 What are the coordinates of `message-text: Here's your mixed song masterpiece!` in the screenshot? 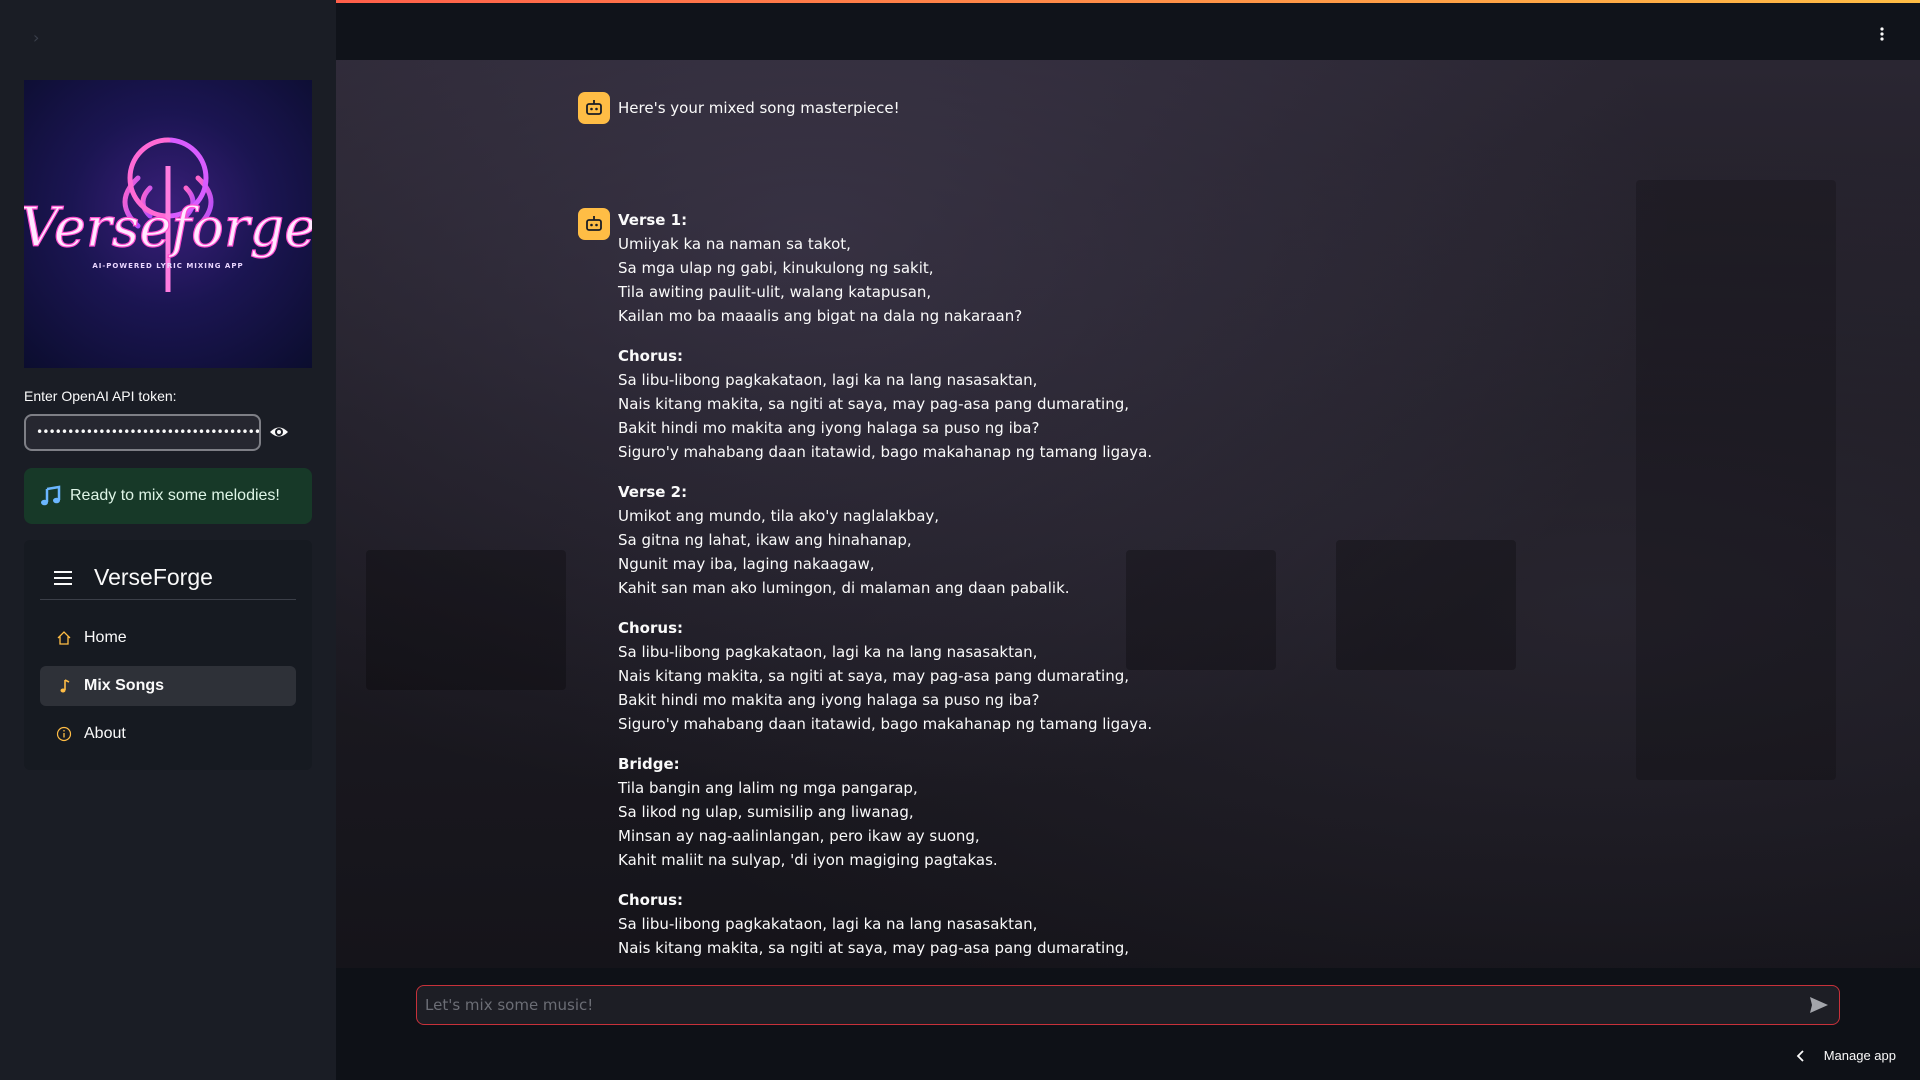 It's located at (759, 108).